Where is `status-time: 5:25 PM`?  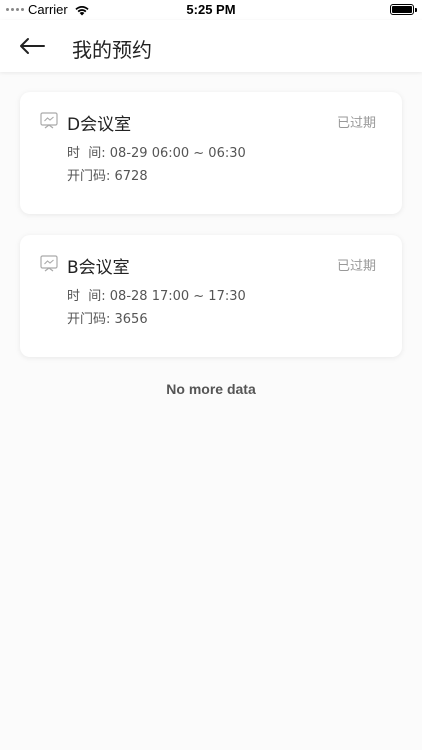 status-time: 5:25 PM is located at coordinates (211, 9).